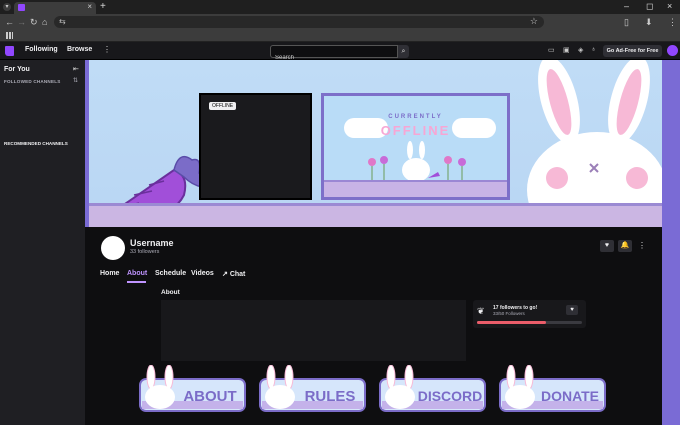 This screenshot has width=680, height=425. What do you see at coordinates (672, 50) in the screenshot?
I see `user-avatar` at bounding box center [672, 50].